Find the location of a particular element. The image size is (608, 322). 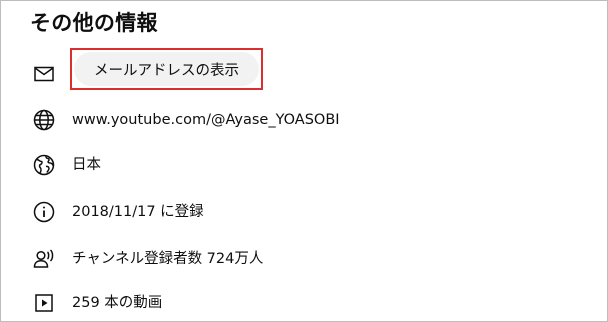

country-row: 日本 is located at coordinates (66, 165).